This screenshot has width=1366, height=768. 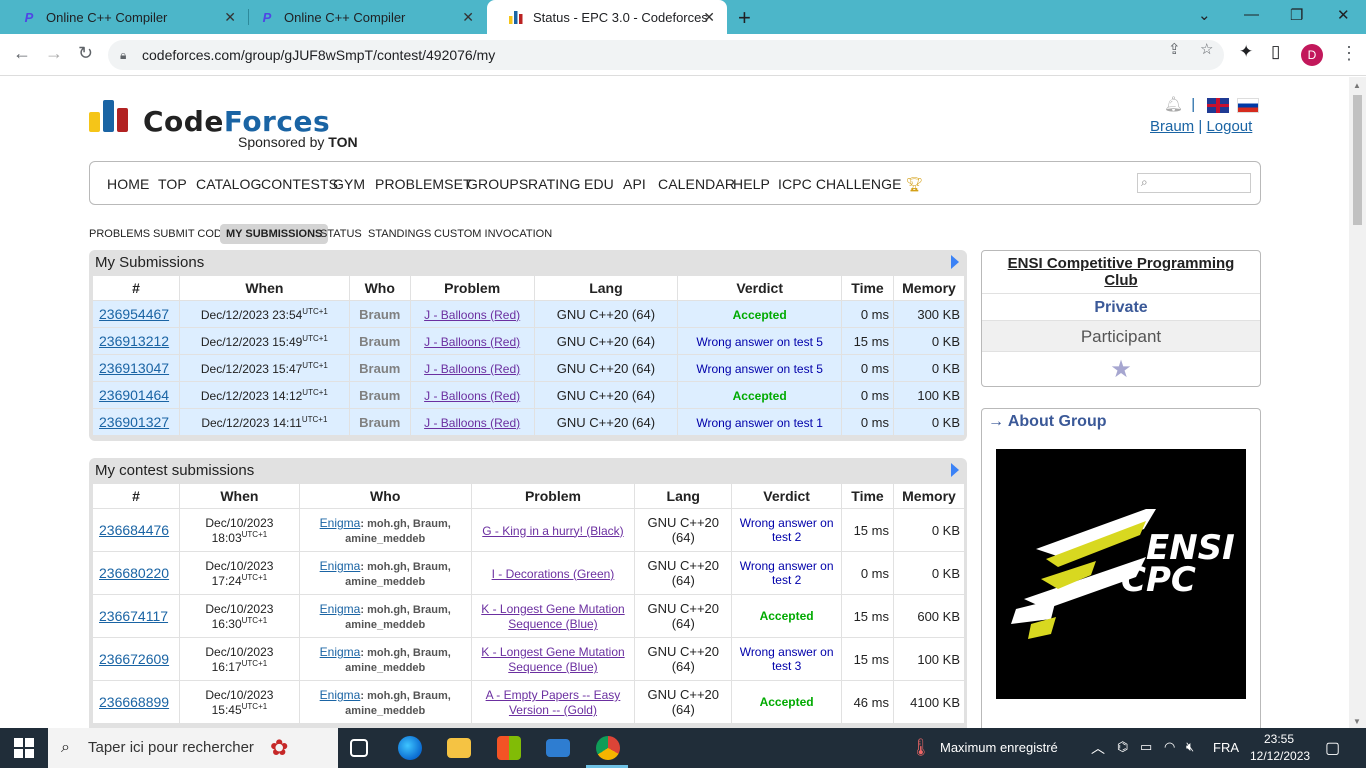 What do you see at coordinates (1280, 756) in the screenshot?
I see `clock-date: 12/12/2023` at bounding box center [1280, 756].